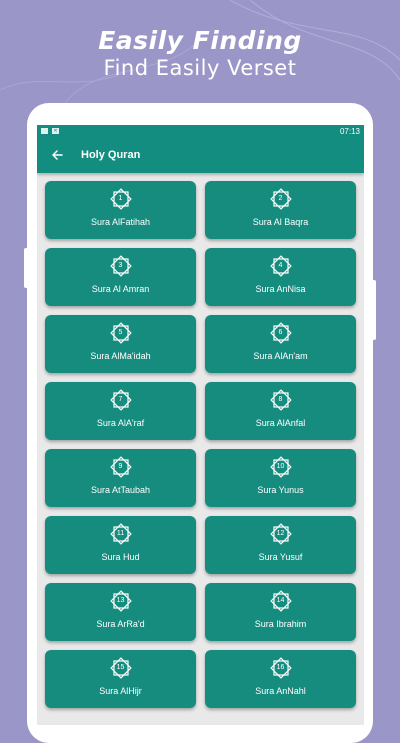 Image resolution: width=400 pixels, height=743 pixels. I want to click on sura-name: Sura AlA'raf, so click(120, 423).